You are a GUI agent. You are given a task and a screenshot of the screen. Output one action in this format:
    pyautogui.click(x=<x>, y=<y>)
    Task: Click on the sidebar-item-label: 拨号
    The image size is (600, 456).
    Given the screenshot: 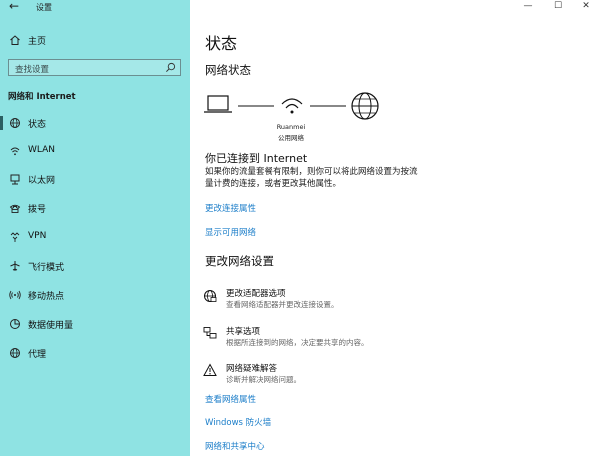 What is the action you would take?
    pyautogui.click(x=37, y=210)
    